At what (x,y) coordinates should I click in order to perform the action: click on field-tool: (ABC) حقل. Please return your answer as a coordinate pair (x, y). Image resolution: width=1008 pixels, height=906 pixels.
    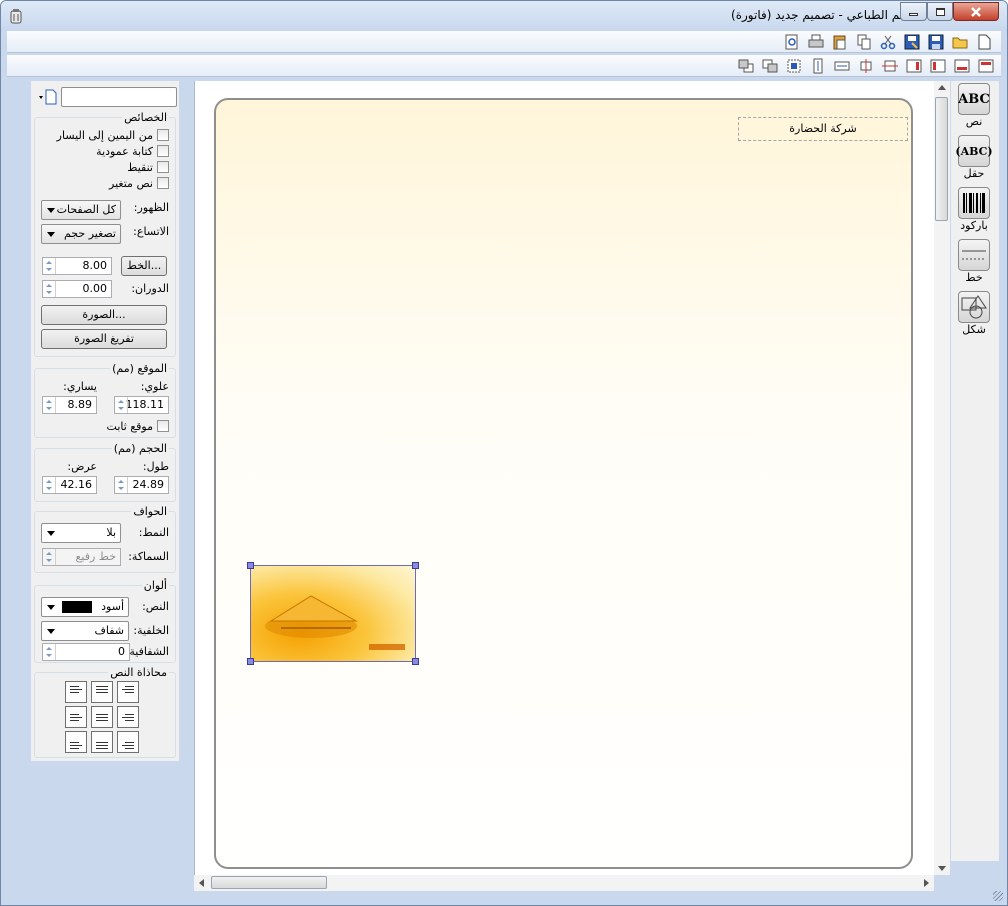
    Looking at the image, I should click on (974, 157).